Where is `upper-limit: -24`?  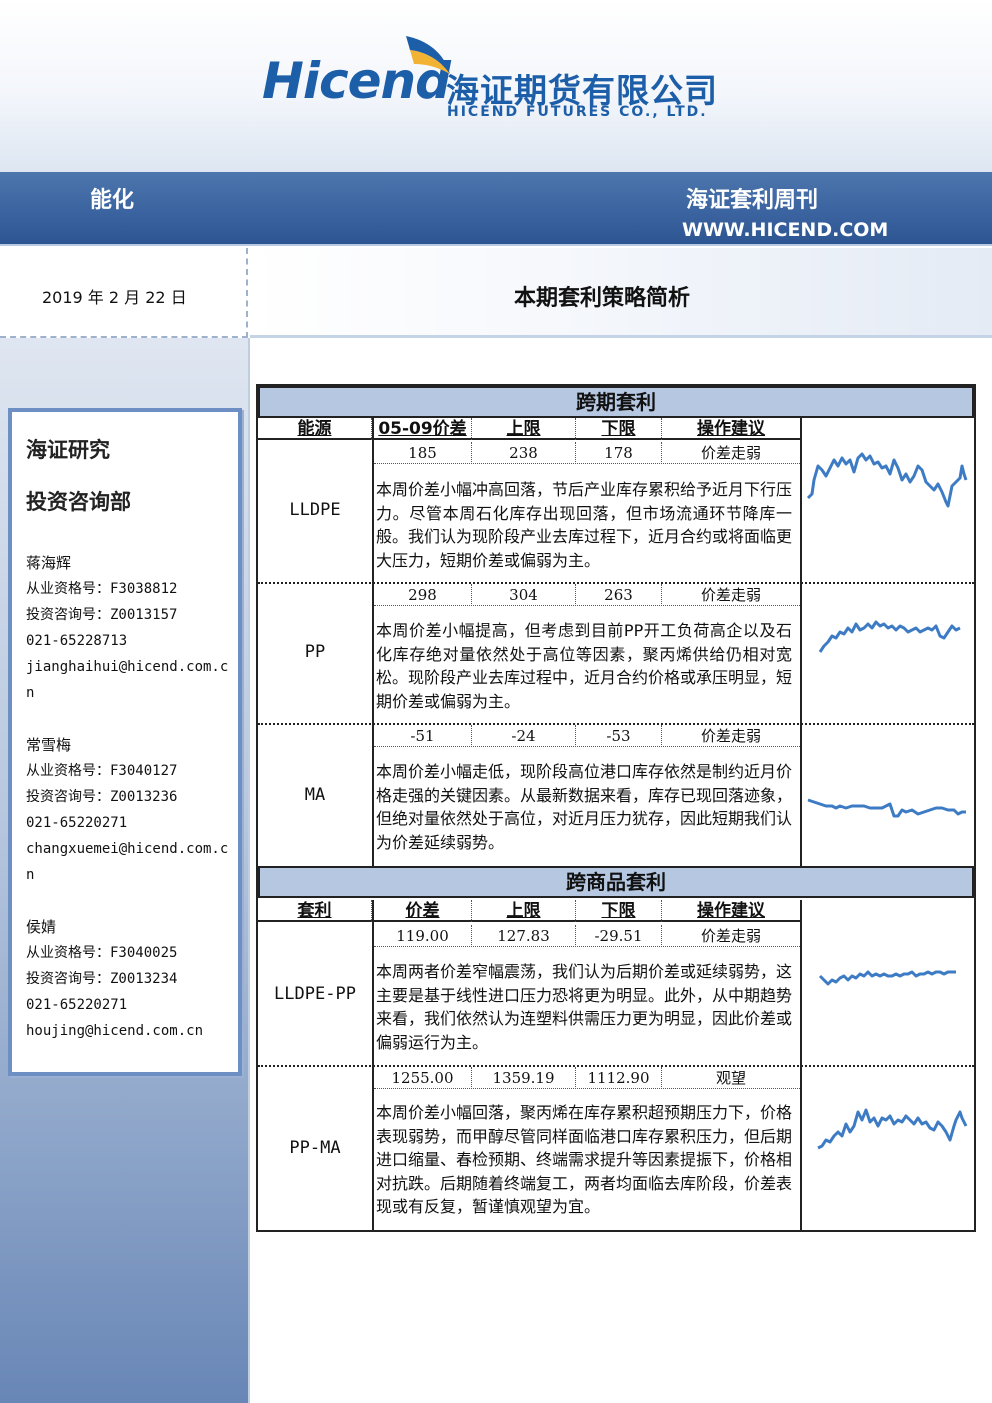
upper-limit: -24 is located at coordinates (524, 736).